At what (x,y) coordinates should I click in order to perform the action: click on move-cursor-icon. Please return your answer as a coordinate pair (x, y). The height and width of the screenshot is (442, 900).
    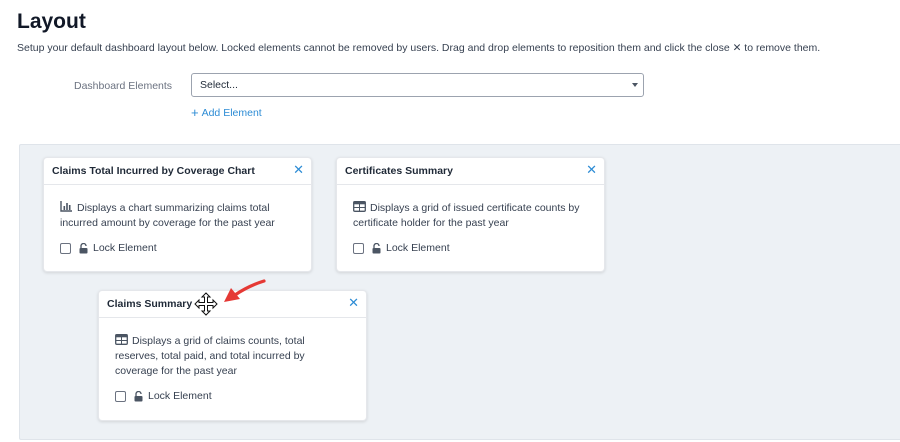
    Looking at the image, I should click on (206, 304).